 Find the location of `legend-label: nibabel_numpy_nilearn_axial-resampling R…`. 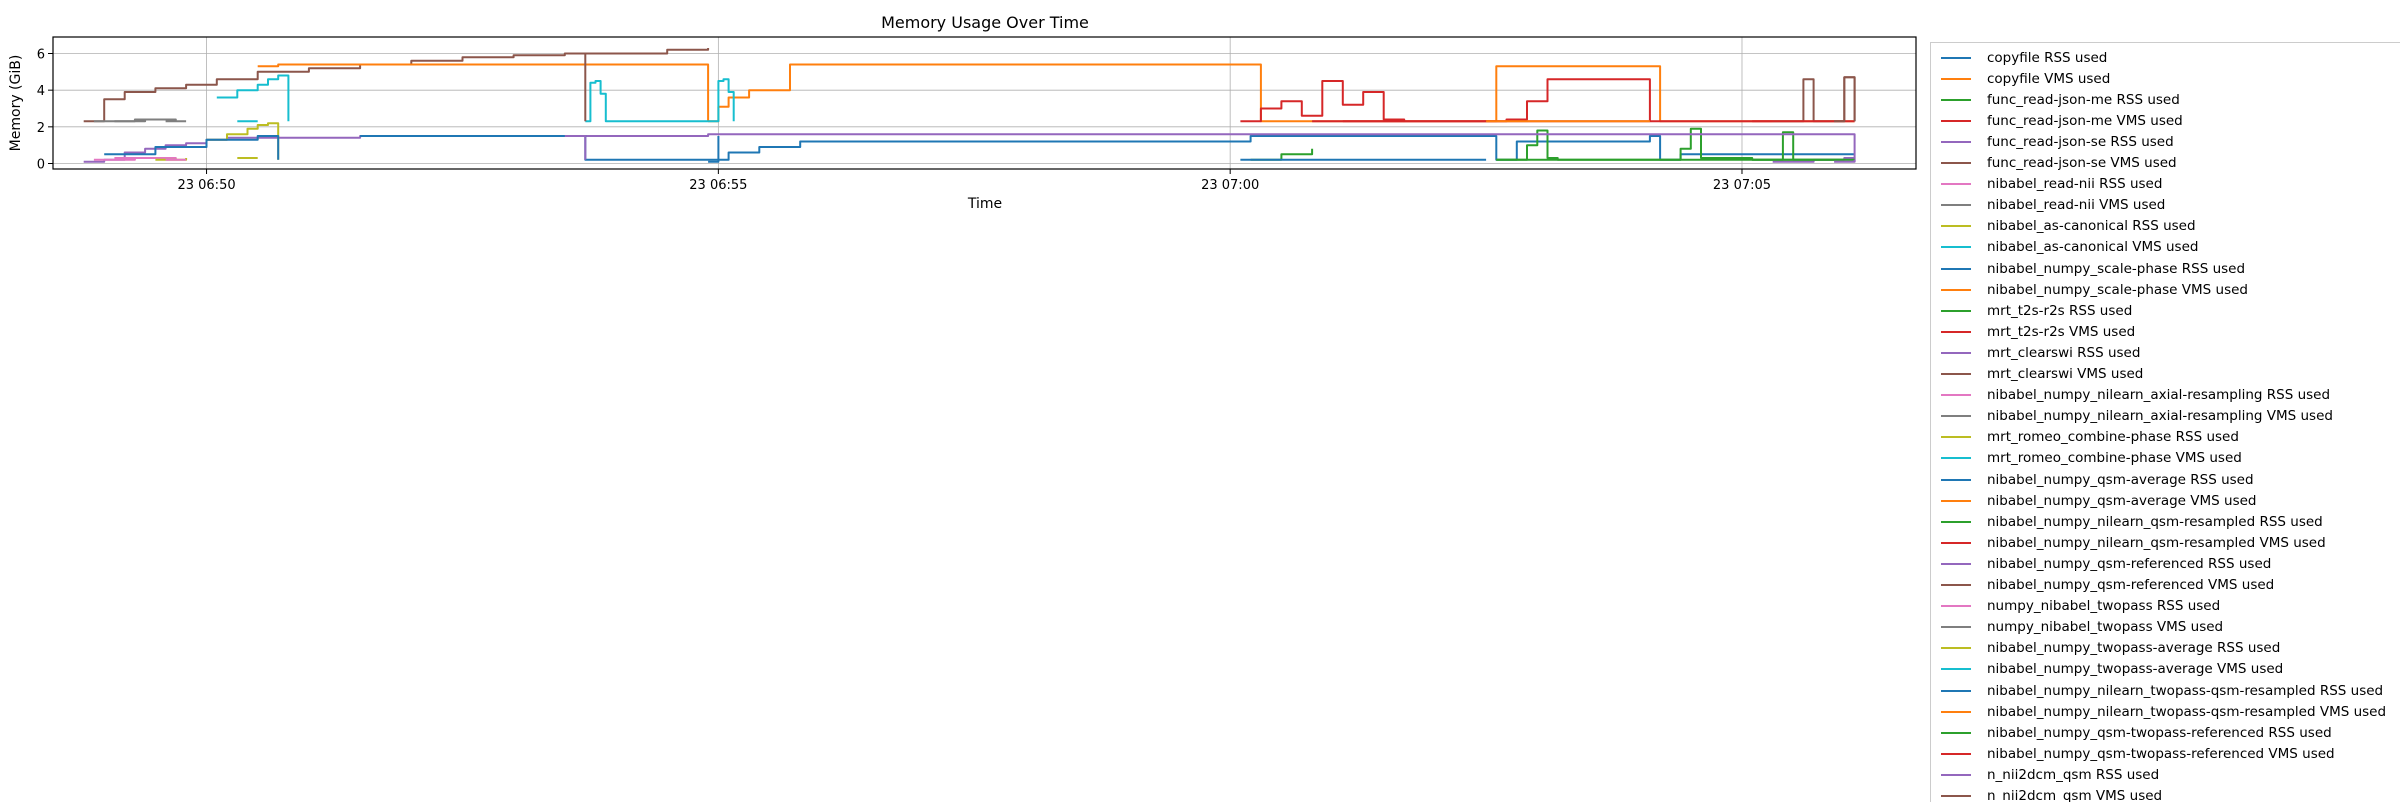

legend-label: nibabel_numpy_nilearn_axial-resampling R… is located at coordinates (2158, 395).